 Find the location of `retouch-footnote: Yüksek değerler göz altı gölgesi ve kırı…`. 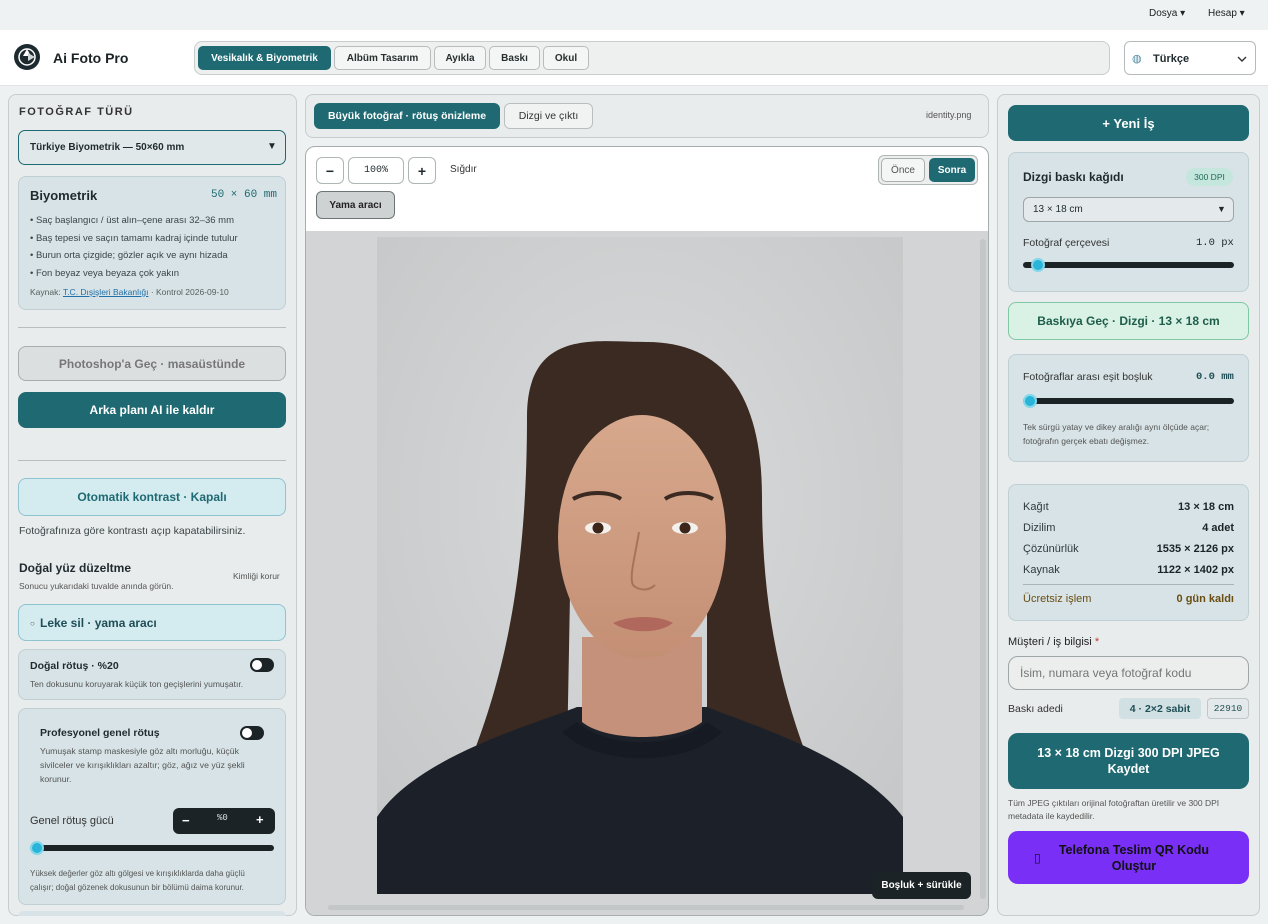

retouch-footnote: Yüksek değerler göz altı gölgesi ve kırı… is located at coordinates (137, 880).